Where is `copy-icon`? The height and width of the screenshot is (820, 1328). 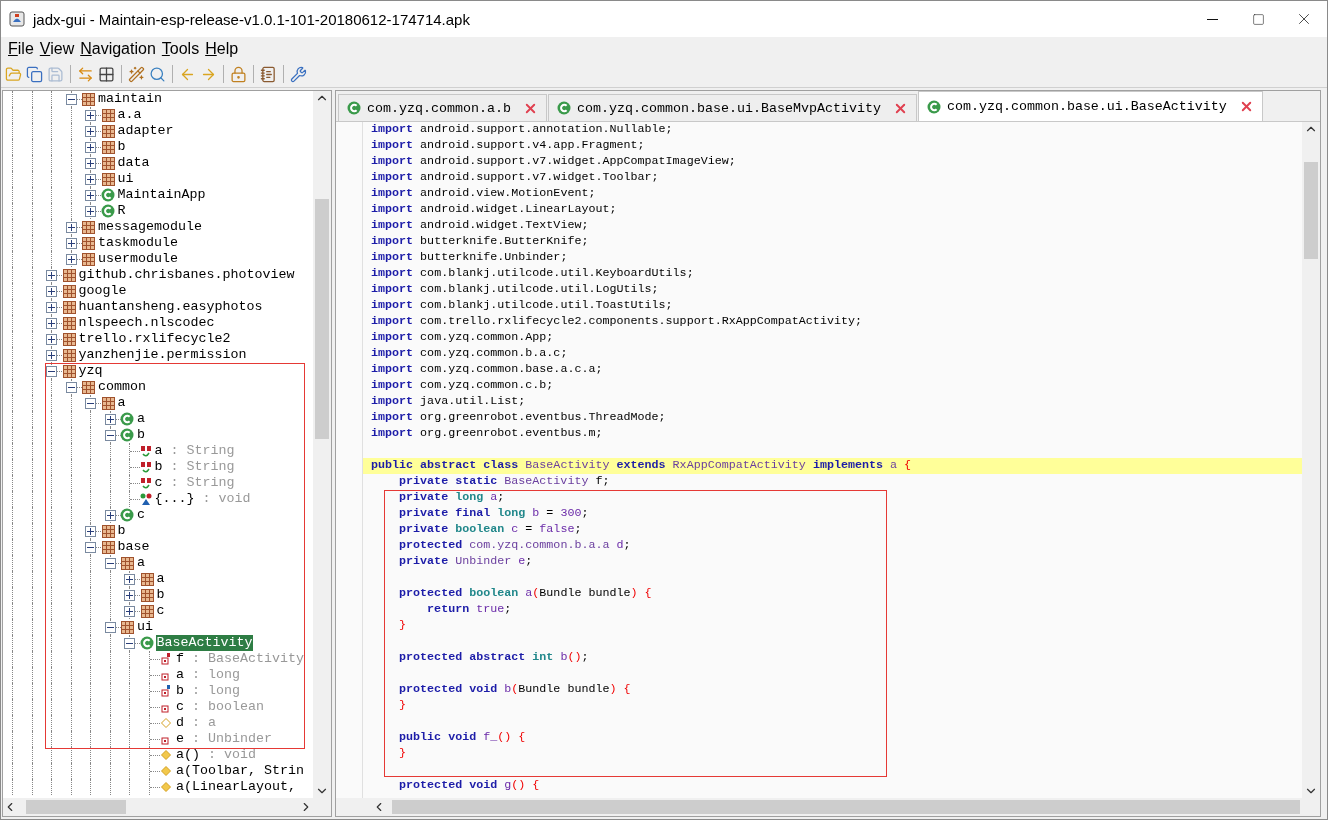 copy-icon is located at coordinates (34, 74).